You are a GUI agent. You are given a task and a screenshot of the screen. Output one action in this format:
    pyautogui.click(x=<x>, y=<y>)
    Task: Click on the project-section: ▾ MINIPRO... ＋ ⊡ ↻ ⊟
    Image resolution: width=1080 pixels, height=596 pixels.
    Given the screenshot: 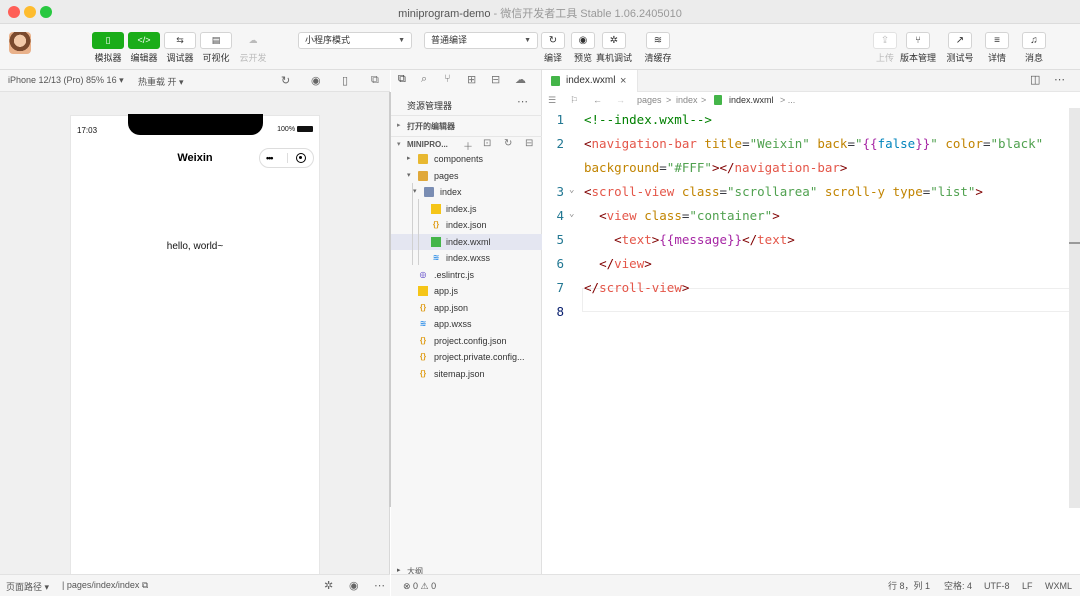 What is the action you would take?
    pyautogui.click(x=466, y=144)
    